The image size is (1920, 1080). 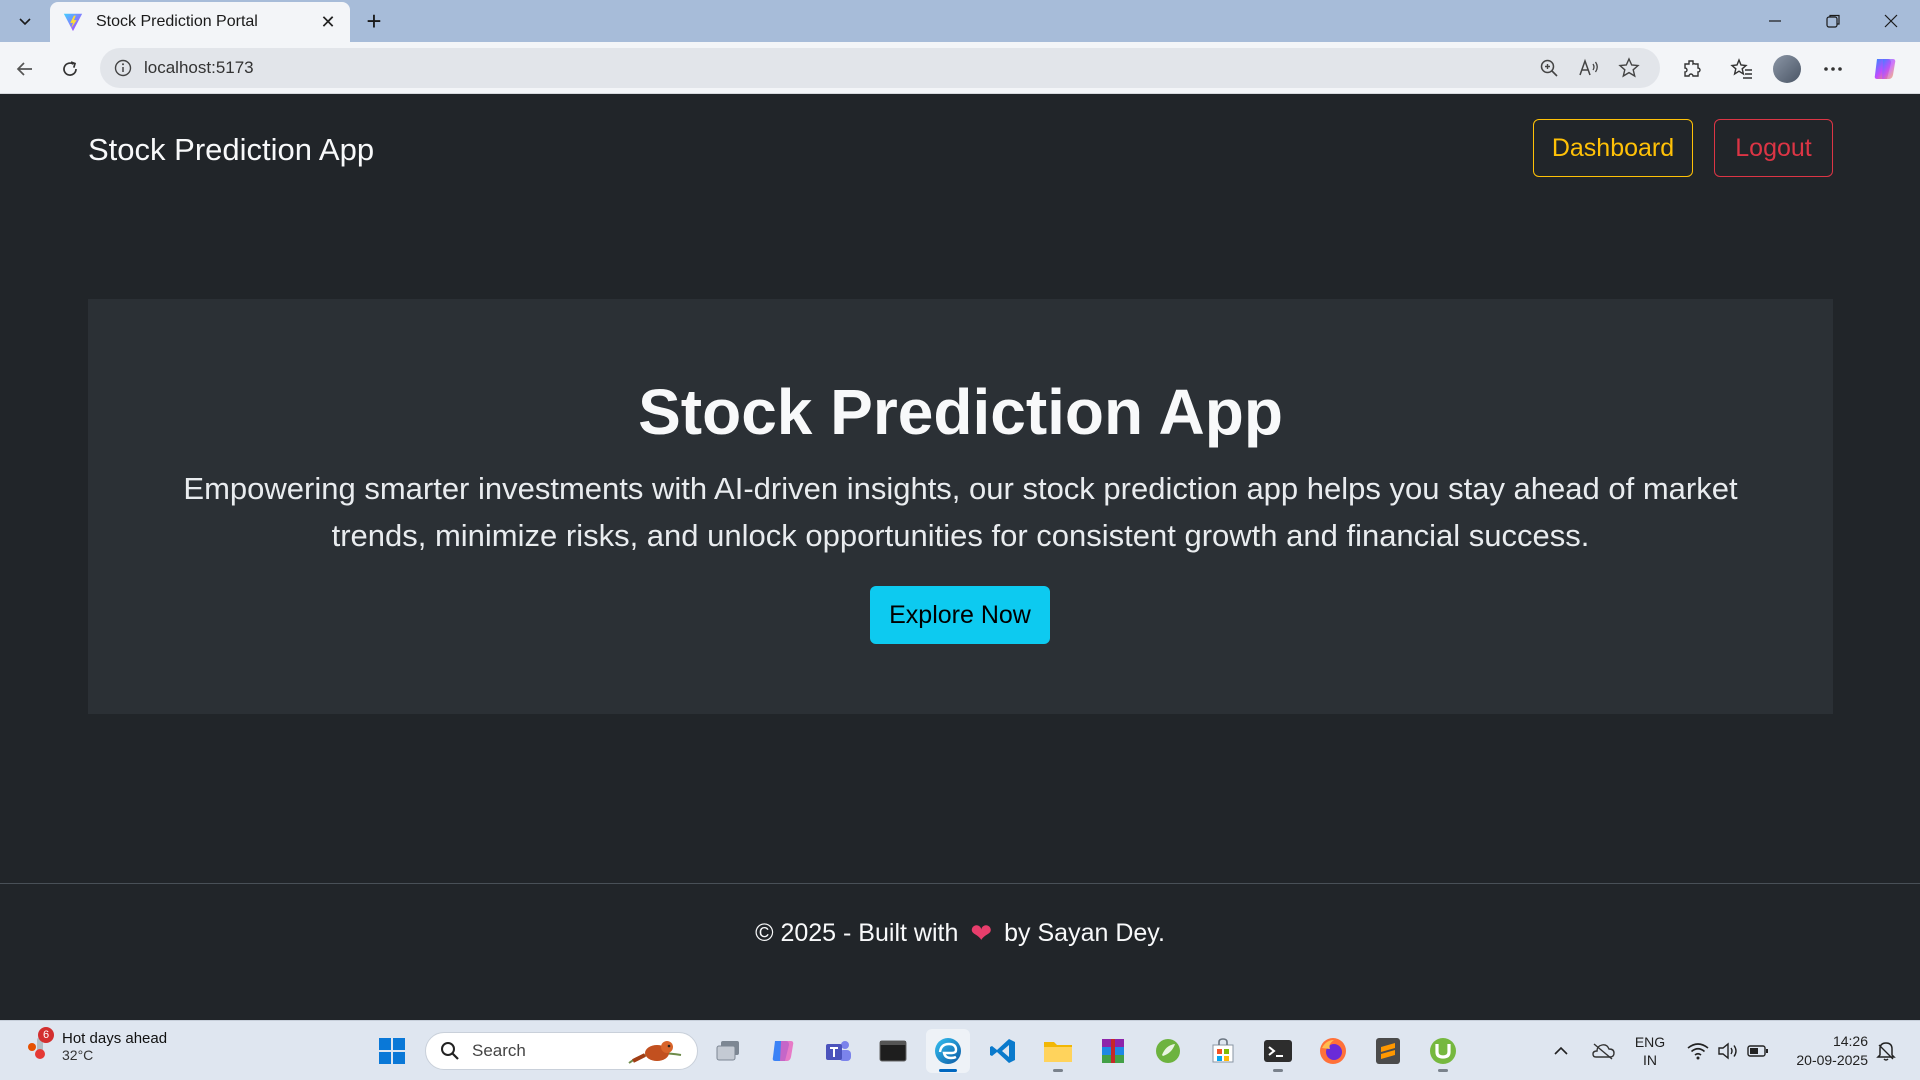 What do you see at coordinates (960, 412) in the screenshot?
I see `hero-title: Stock Prediction App` at bounding box center [960, 412].